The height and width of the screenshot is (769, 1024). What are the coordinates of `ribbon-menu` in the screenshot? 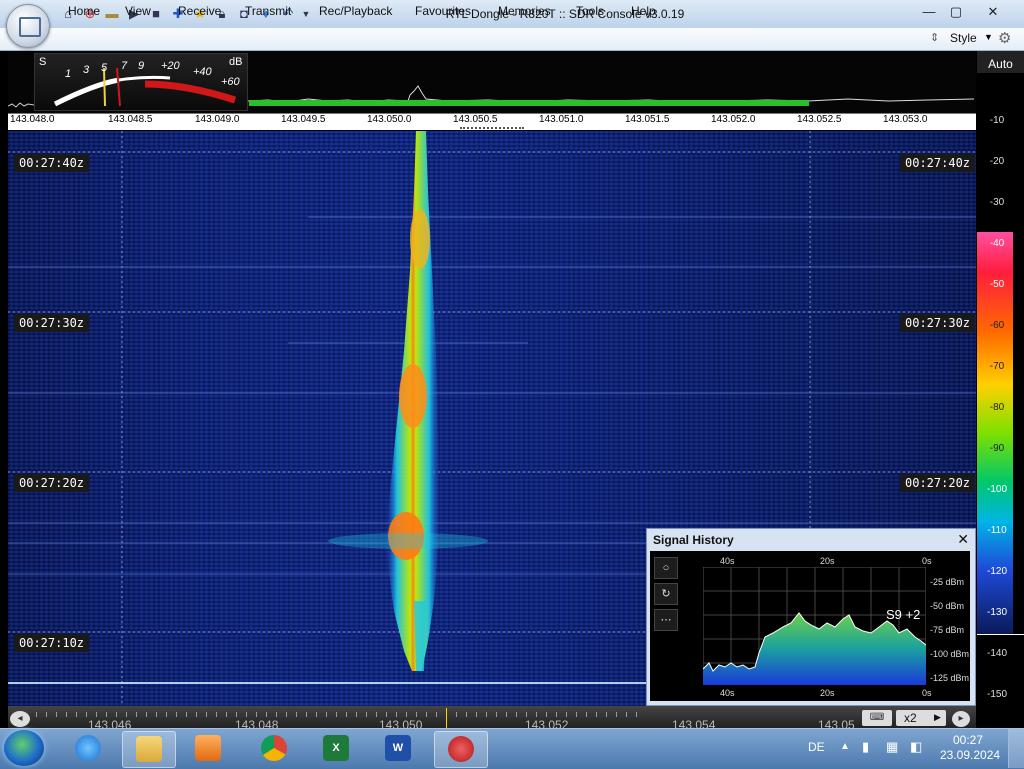 It's located at (512, 39).